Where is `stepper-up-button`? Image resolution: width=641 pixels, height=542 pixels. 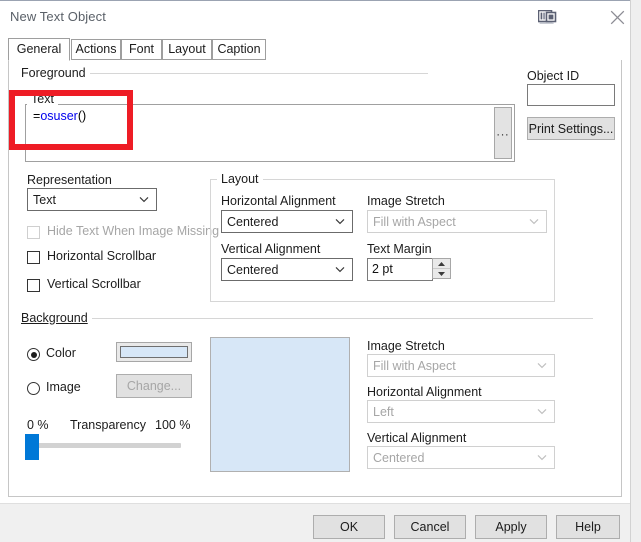
stepper-up-button is located at coordinates (441, 264).